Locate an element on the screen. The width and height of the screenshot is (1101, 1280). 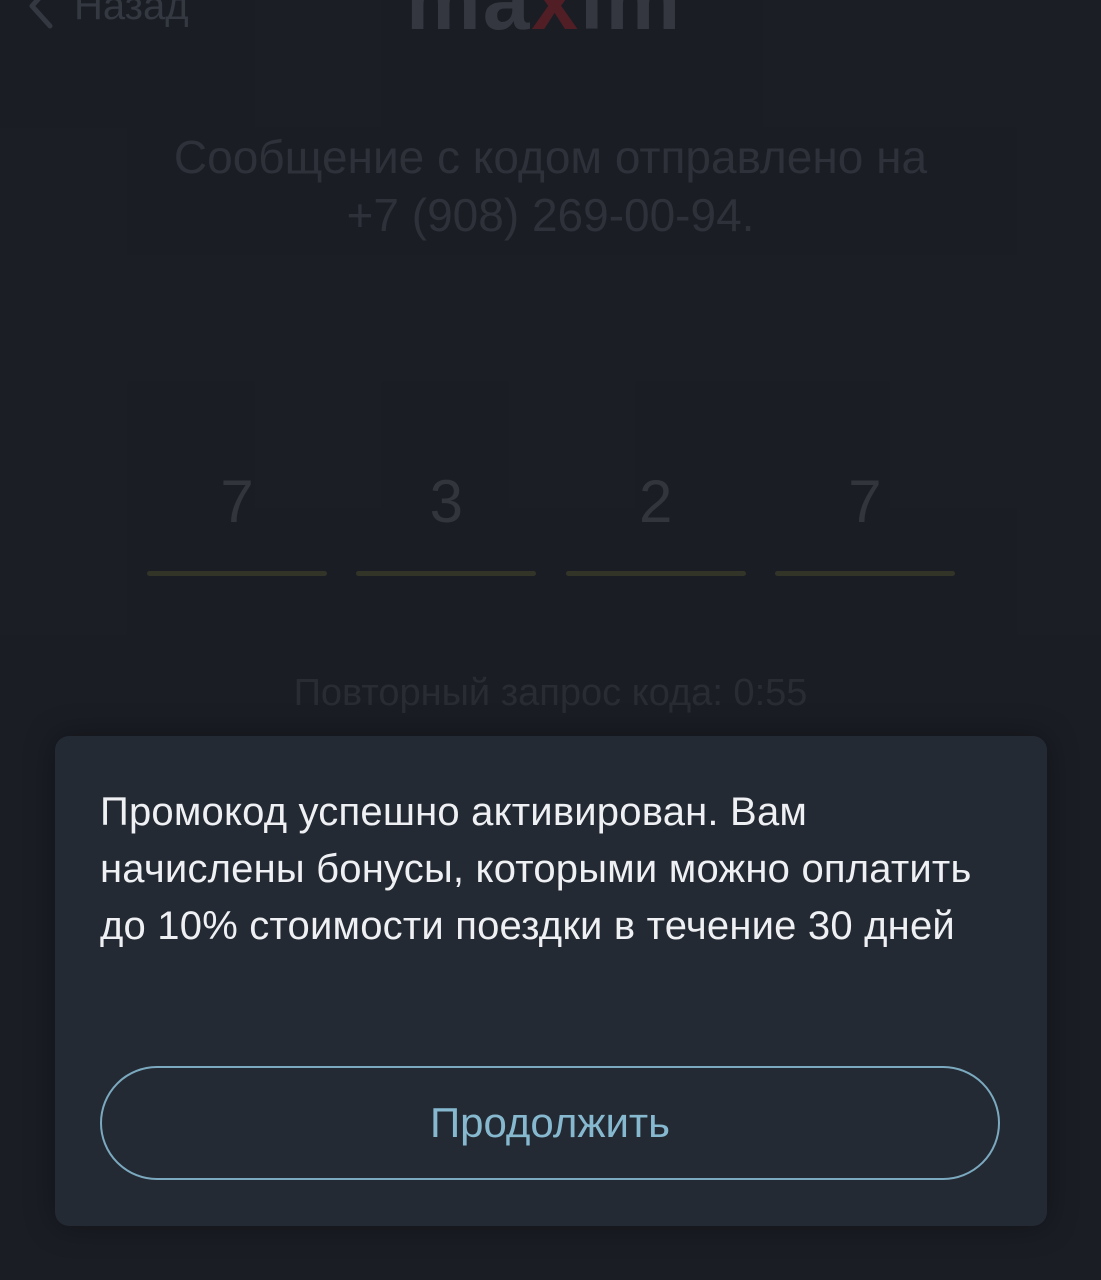
continue-button: Продолжить is located at coordinates (550, 1123).